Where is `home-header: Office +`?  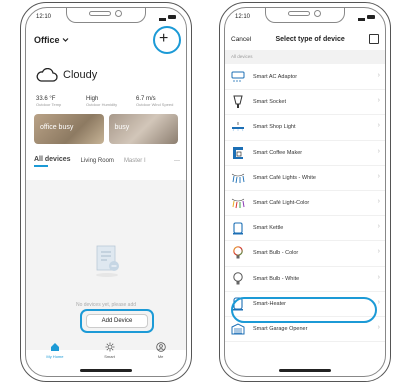
home-header: Office + is located at coordinates (107, 40).